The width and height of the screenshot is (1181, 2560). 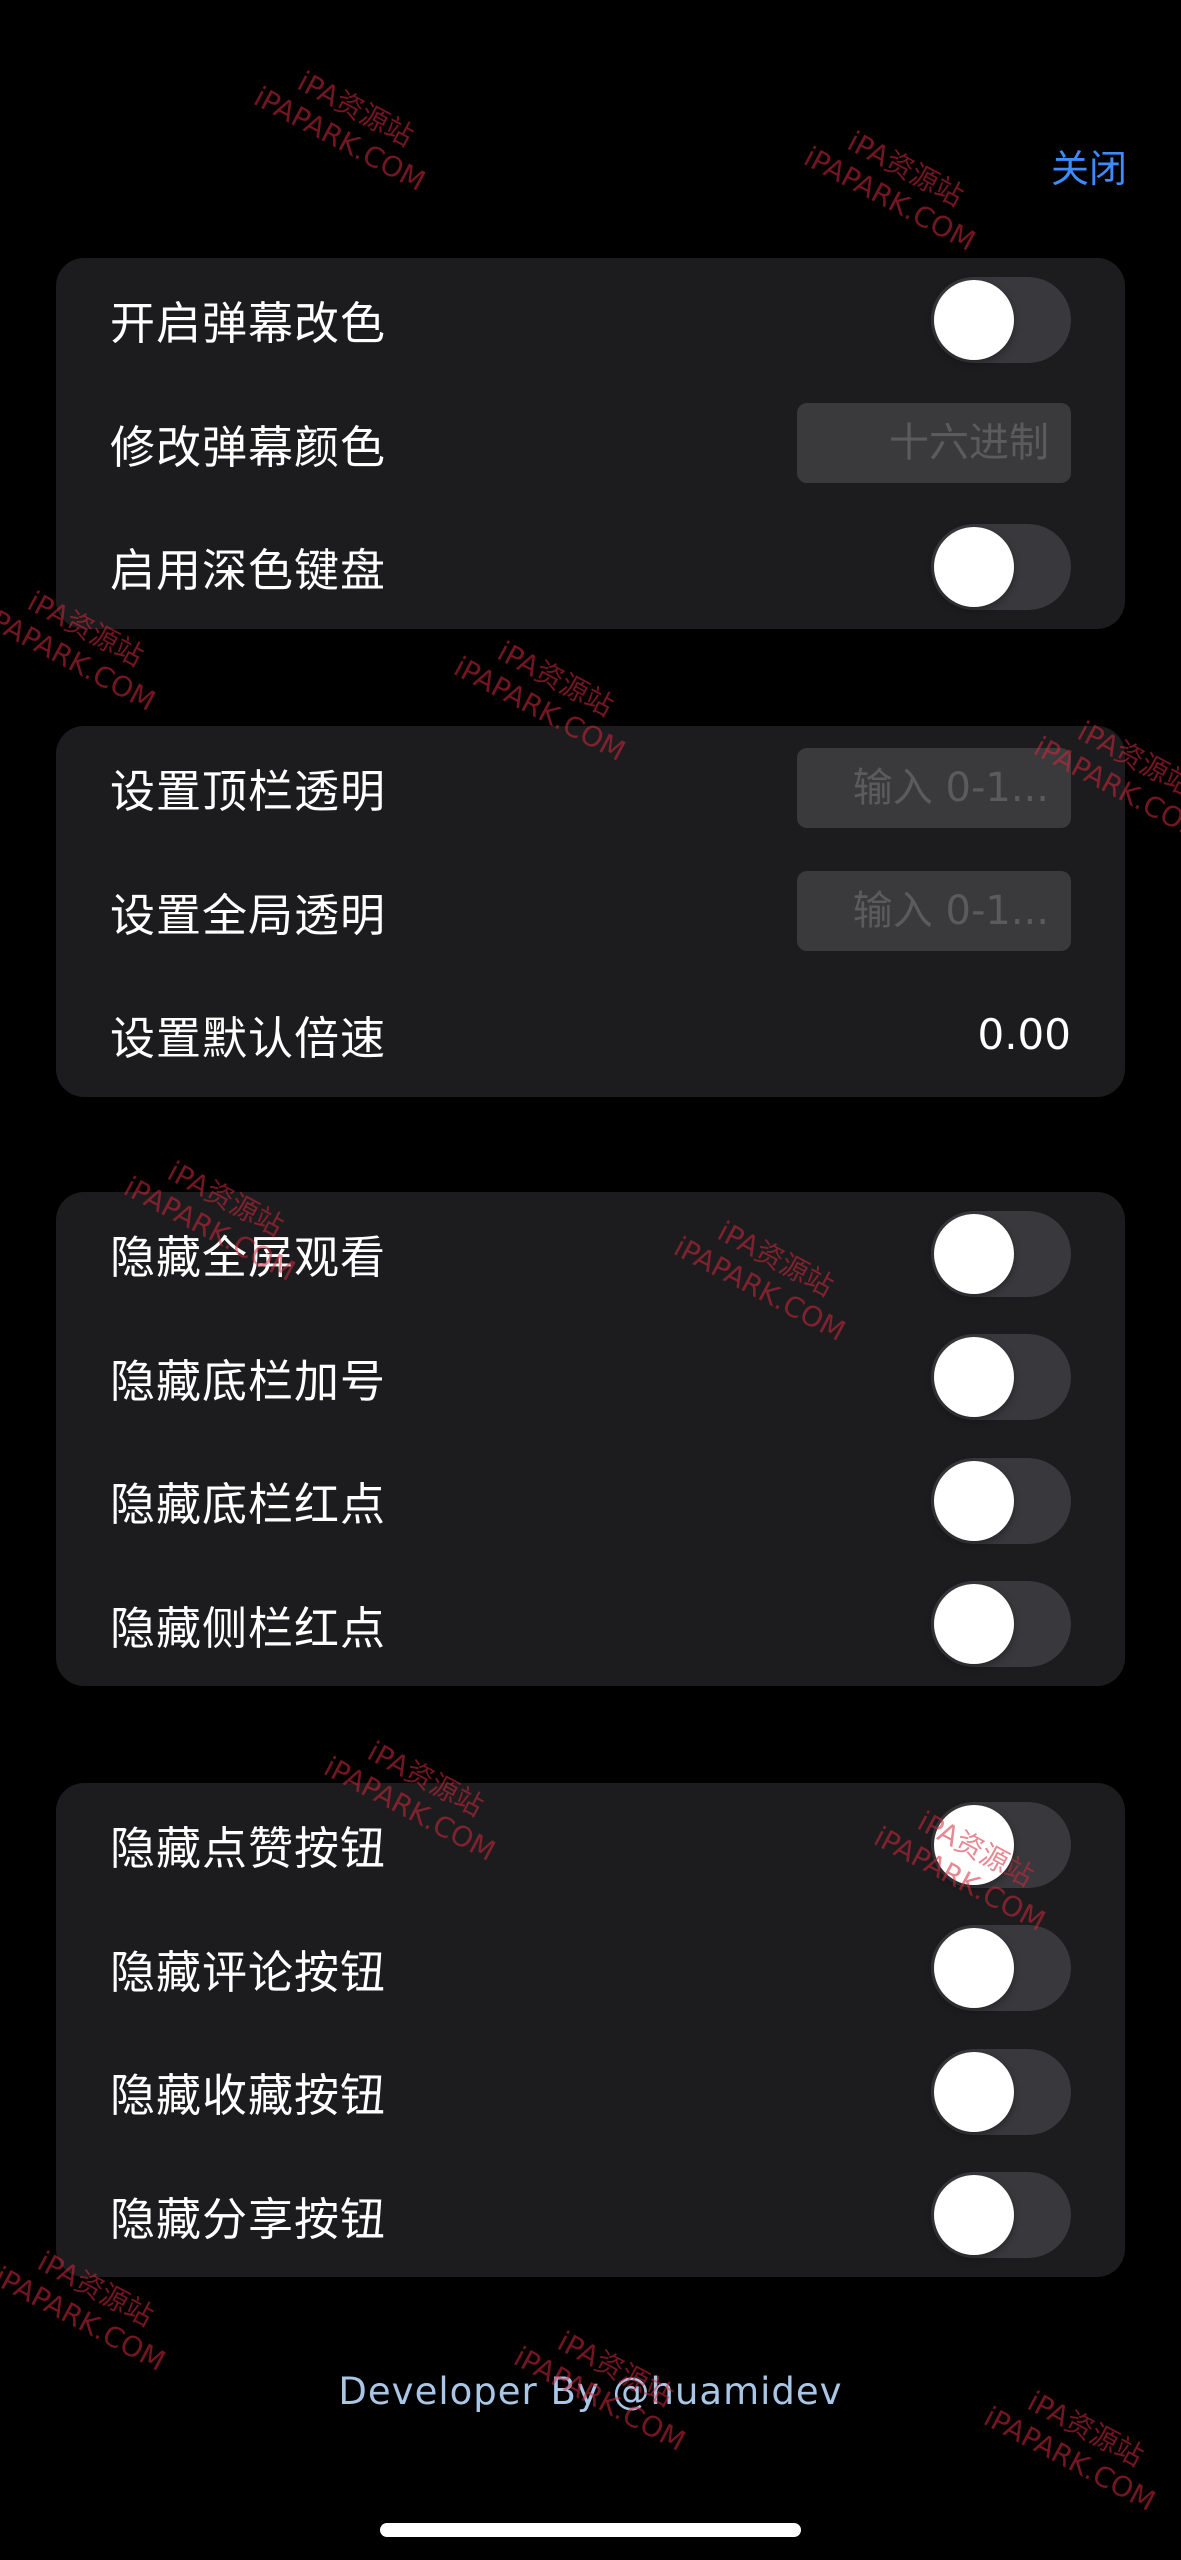 I want to click on default-speed-value: 0.00, so click(x=1024, y=1034).